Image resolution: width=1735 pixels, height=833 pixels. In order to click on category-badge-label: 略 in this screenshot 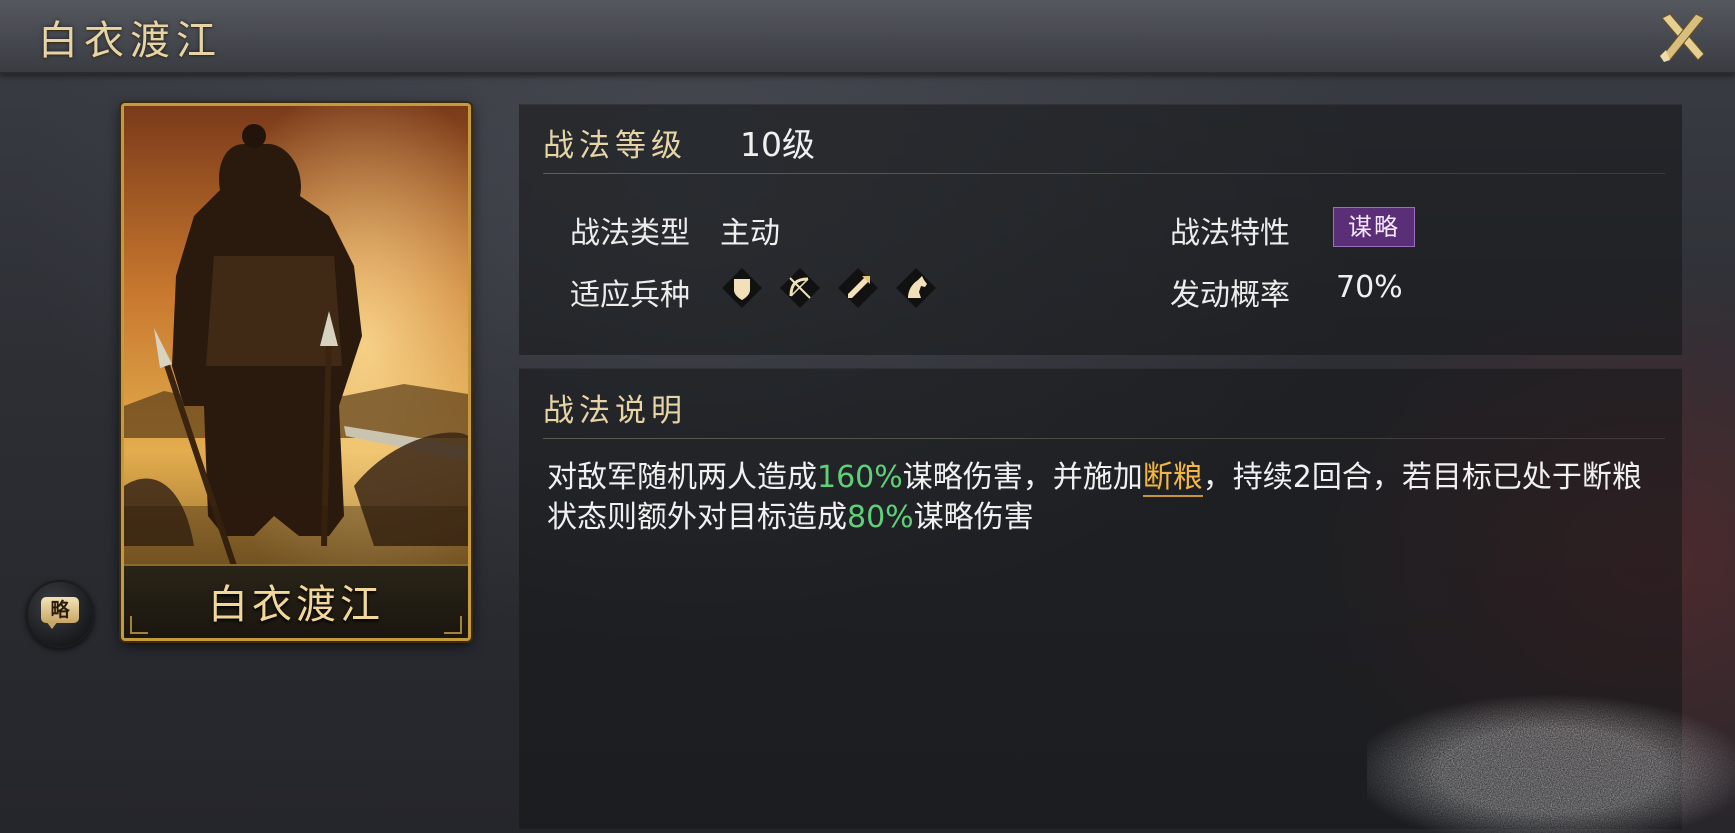, I will do `click(60, 610)`.